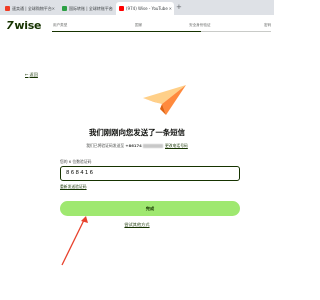 This screenshot has width=320, height=300. I want to click on step-label: 国家, so click(139, 25).